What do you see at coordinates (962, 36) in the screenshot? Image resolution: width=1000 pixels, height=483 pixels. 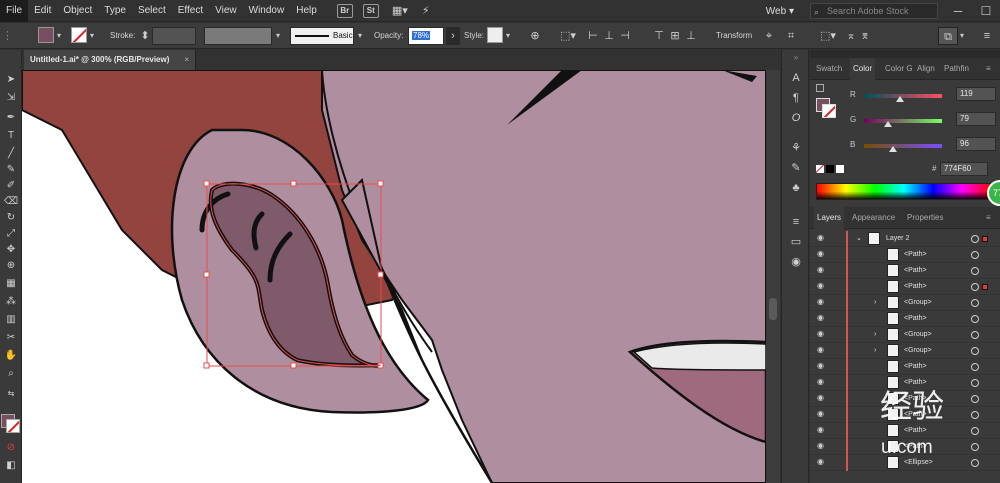 I see `panel-menu-dropdown-icon: ▾` at bounding box center [962, 36].